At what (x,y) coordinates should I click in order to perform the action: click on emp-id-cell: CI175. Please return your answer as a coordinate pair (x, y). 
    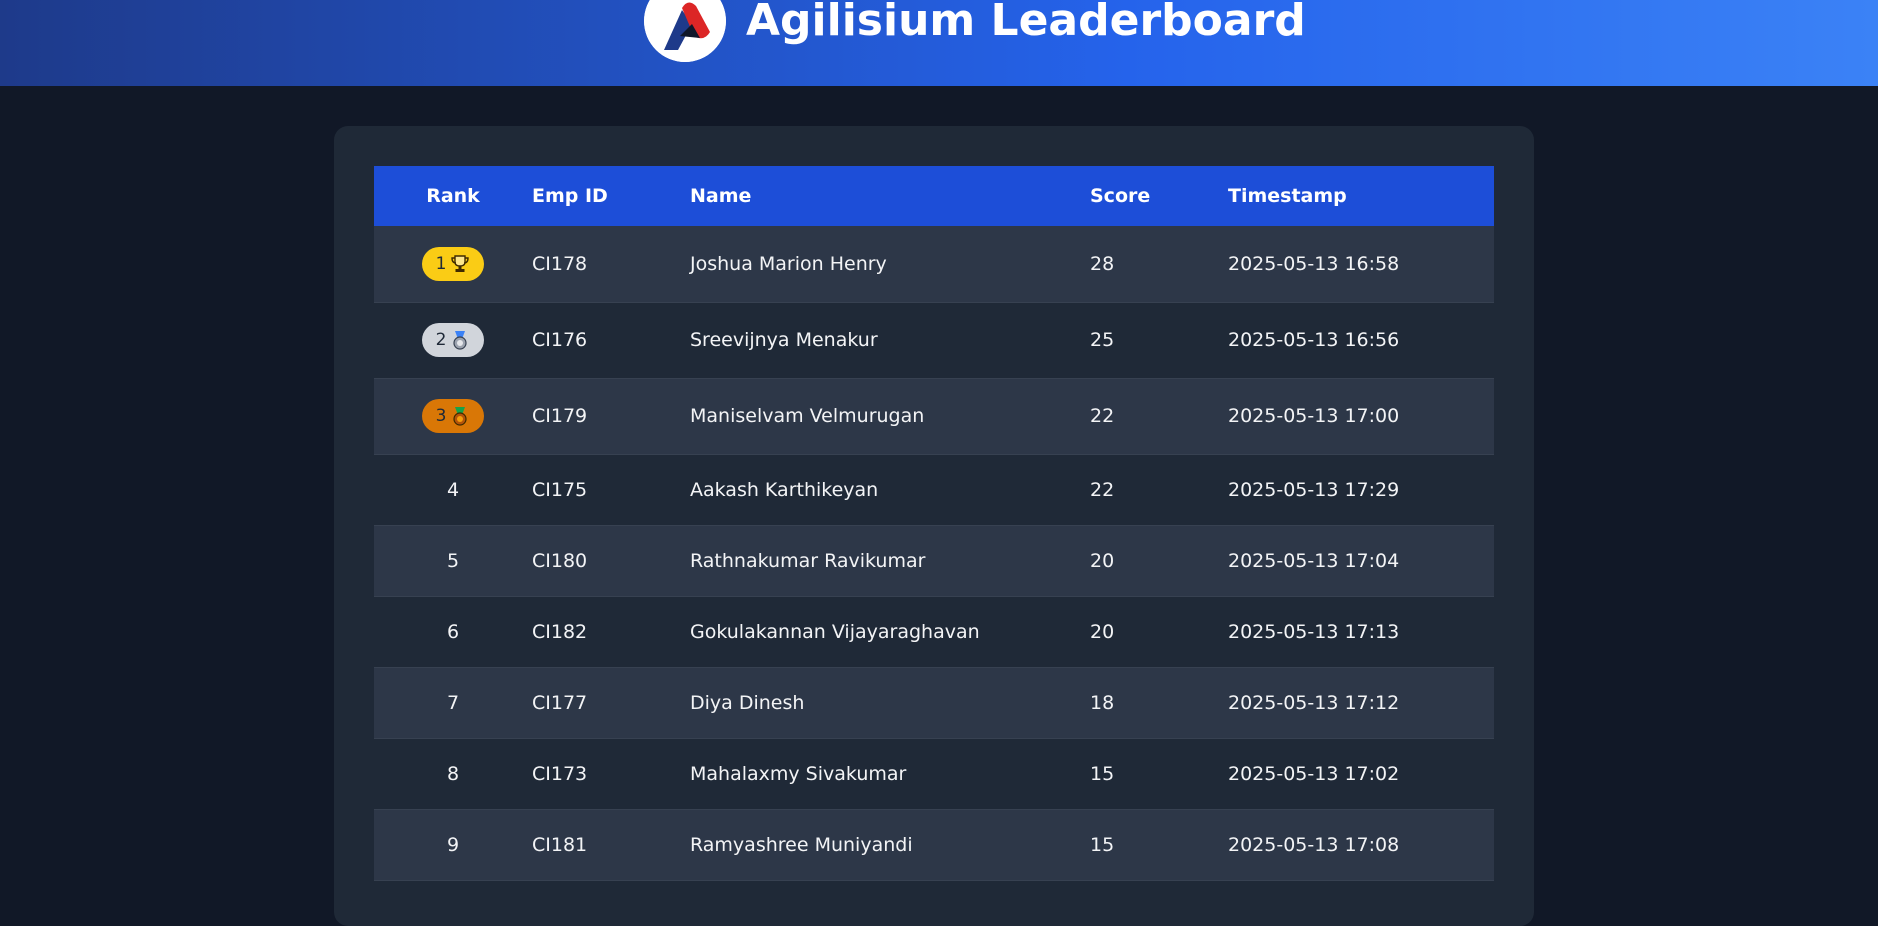
    Looking at the image, I should click on (611, 490).